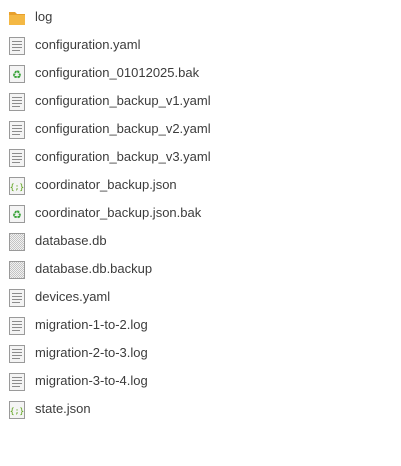 Image resolution: width=401 pixels, height=466 pixels. Describe the element at coordinates (106, 184) in the screenshot. I see `file-name: coordinator_backup.json` at that location.